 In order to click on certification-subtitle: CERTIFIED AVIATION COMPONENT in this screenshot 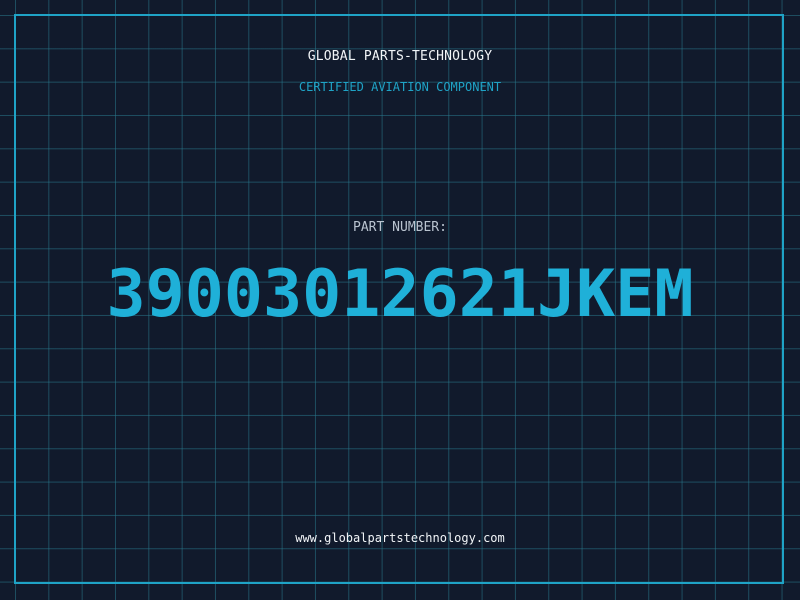, I will do `click(400, 87)`.